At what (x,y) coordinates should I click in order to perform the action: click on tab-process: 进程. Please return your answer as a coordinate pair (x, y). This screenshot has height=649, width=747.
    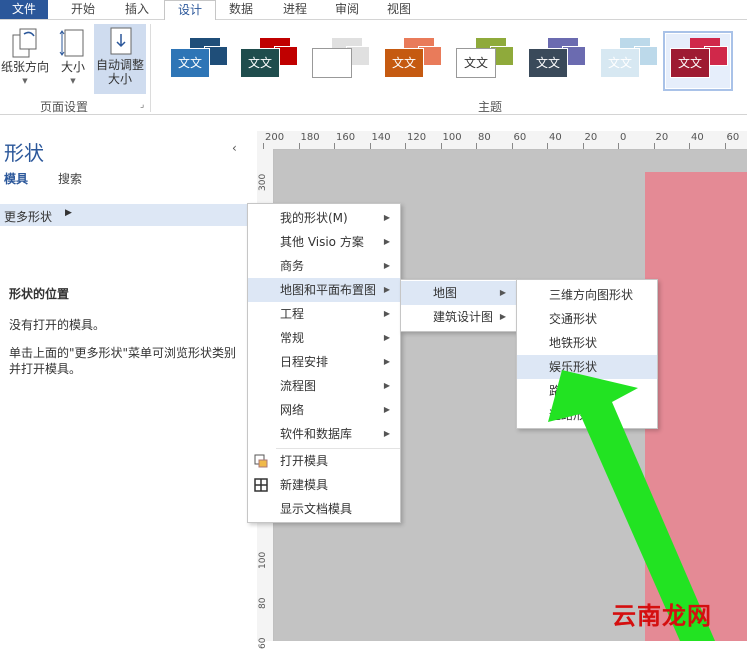
    Looking at the image, I should click on (295, 9).